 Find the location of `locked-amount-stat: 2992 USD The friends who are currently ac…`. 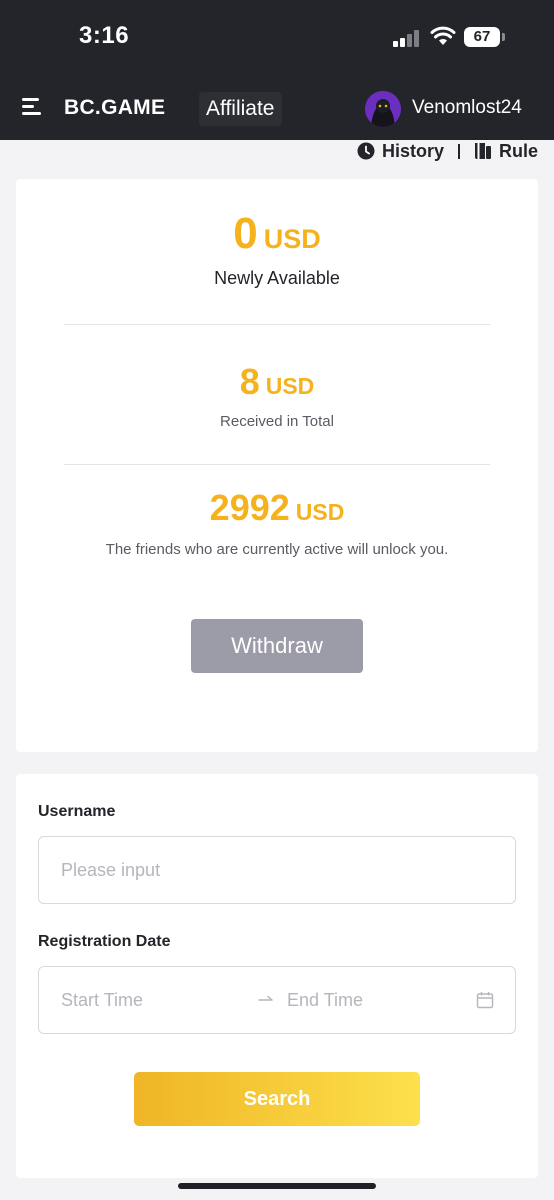

locked-amount-stat: 2992 USD The friends who are currently ac… is located at coordinates (277, 522).